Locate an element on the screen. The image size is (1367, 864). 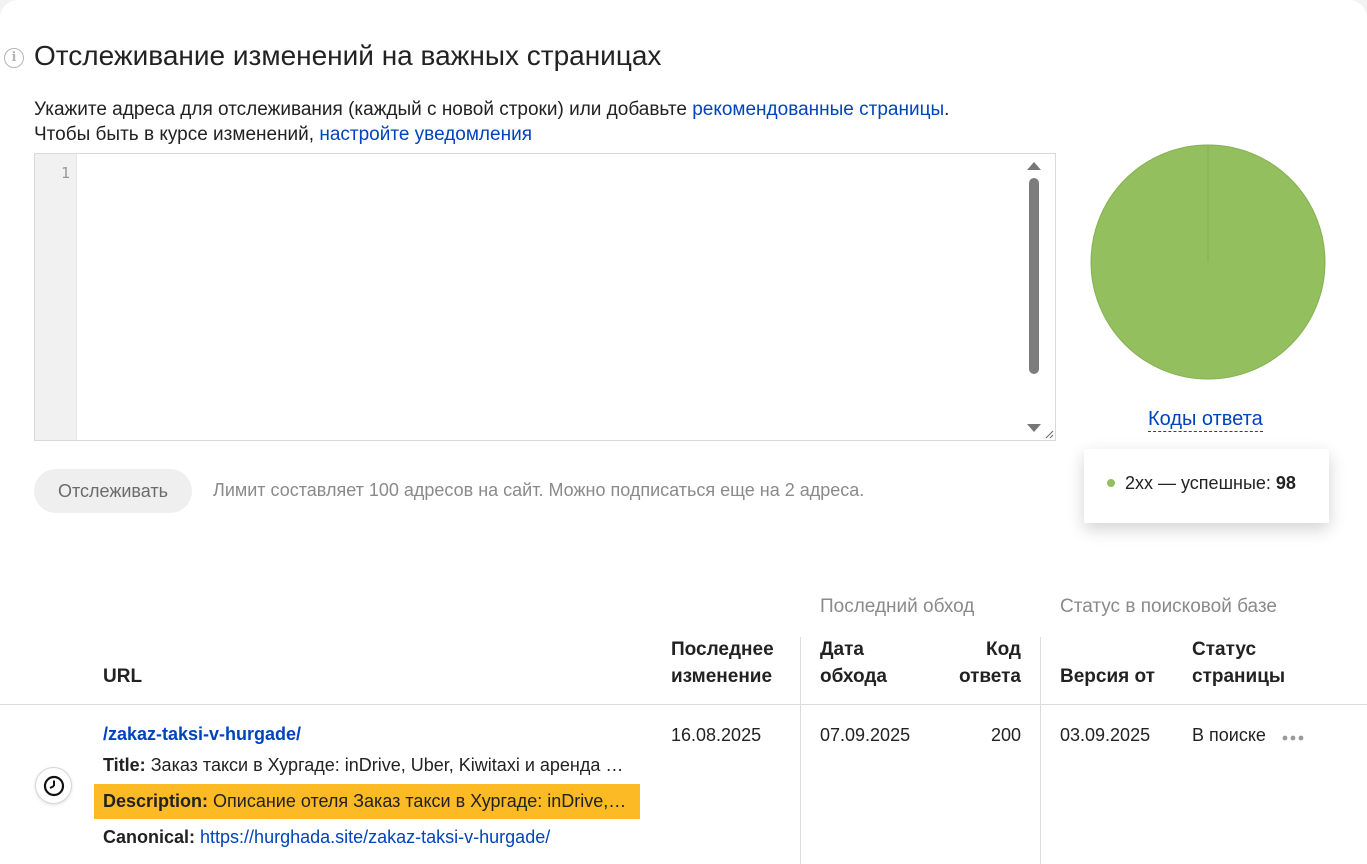
group-search-status: Статус в поисковой базе is located at coordinates (1168, 606).